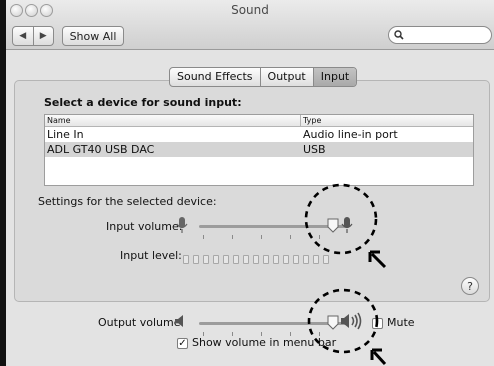 This screenshot has width=494, height=366. I want to click on speaker-low-icon, so click(179, 321).